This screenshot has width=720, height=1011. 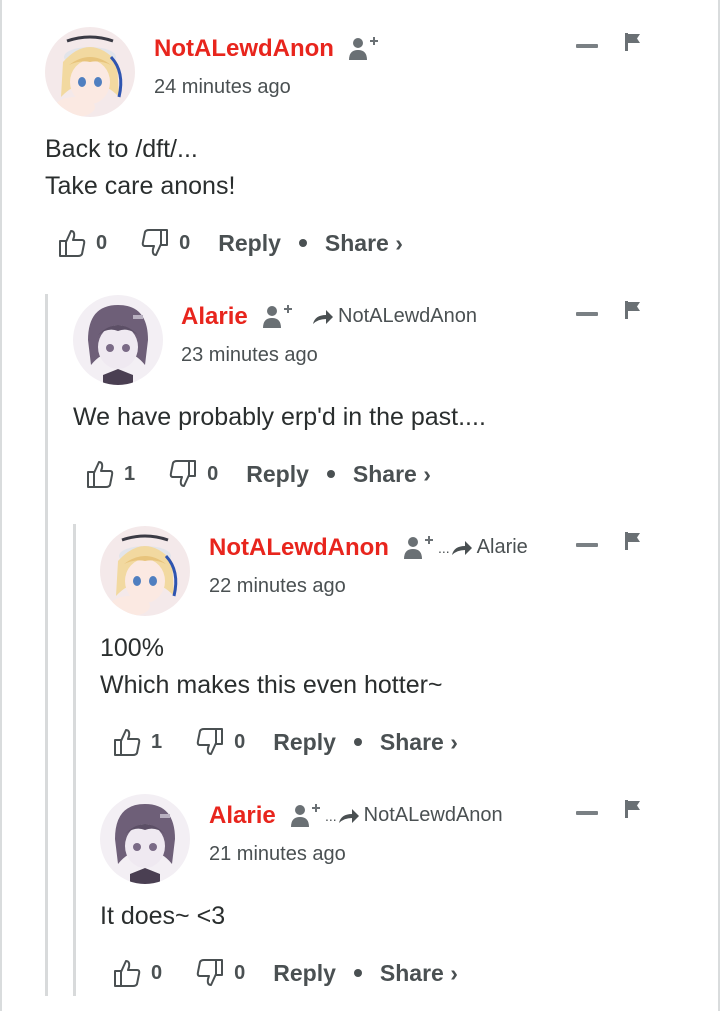 I want to click on reply-to: ... NotALewdAnon, so click(x=414, y=815).